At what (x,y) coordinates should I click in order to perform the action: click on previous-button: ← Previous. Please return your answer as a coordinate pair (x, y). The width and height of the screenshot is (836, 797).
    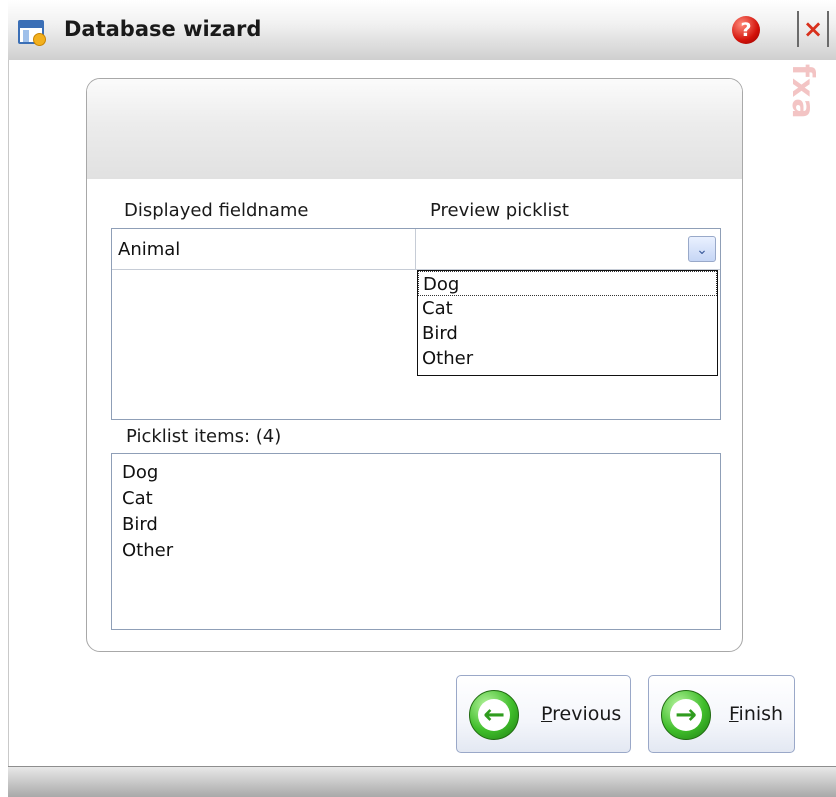
    Looking at the image, I should click on (543, 714).